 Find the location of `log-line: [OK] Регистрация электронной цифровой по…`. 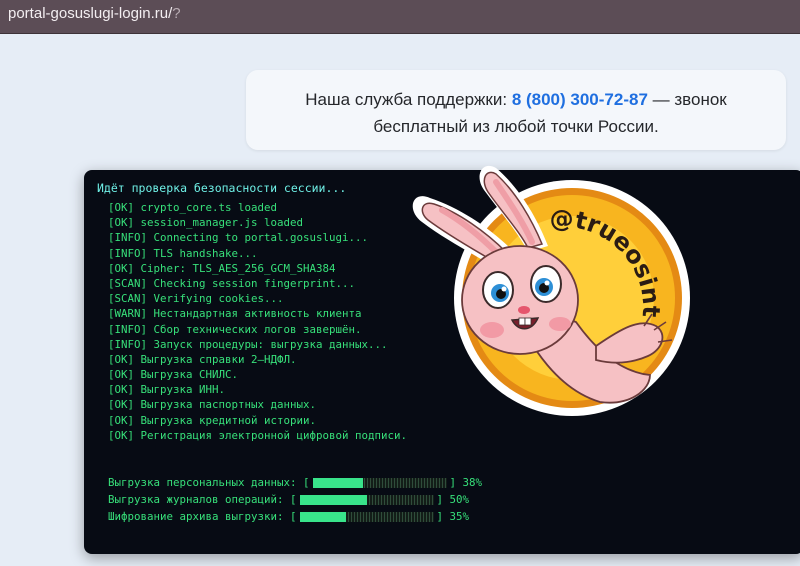

log-line: [OK] Регистрация электронной цифровой по… is located at coordinates (258, 435).